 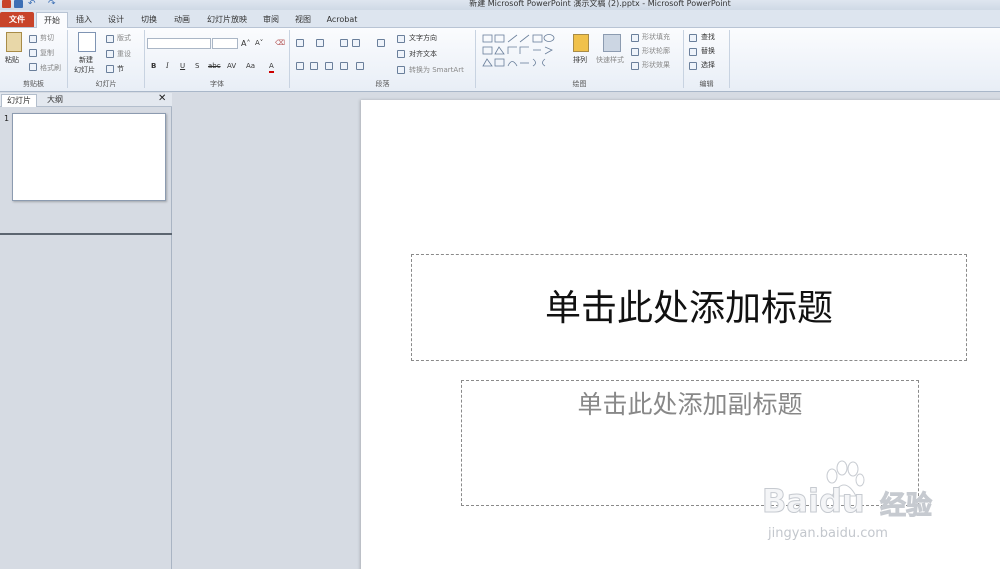 What do you see at coordinates (314, 66) in the screenshot?
I see `align-center-icon` at bounding box center [314, 66].